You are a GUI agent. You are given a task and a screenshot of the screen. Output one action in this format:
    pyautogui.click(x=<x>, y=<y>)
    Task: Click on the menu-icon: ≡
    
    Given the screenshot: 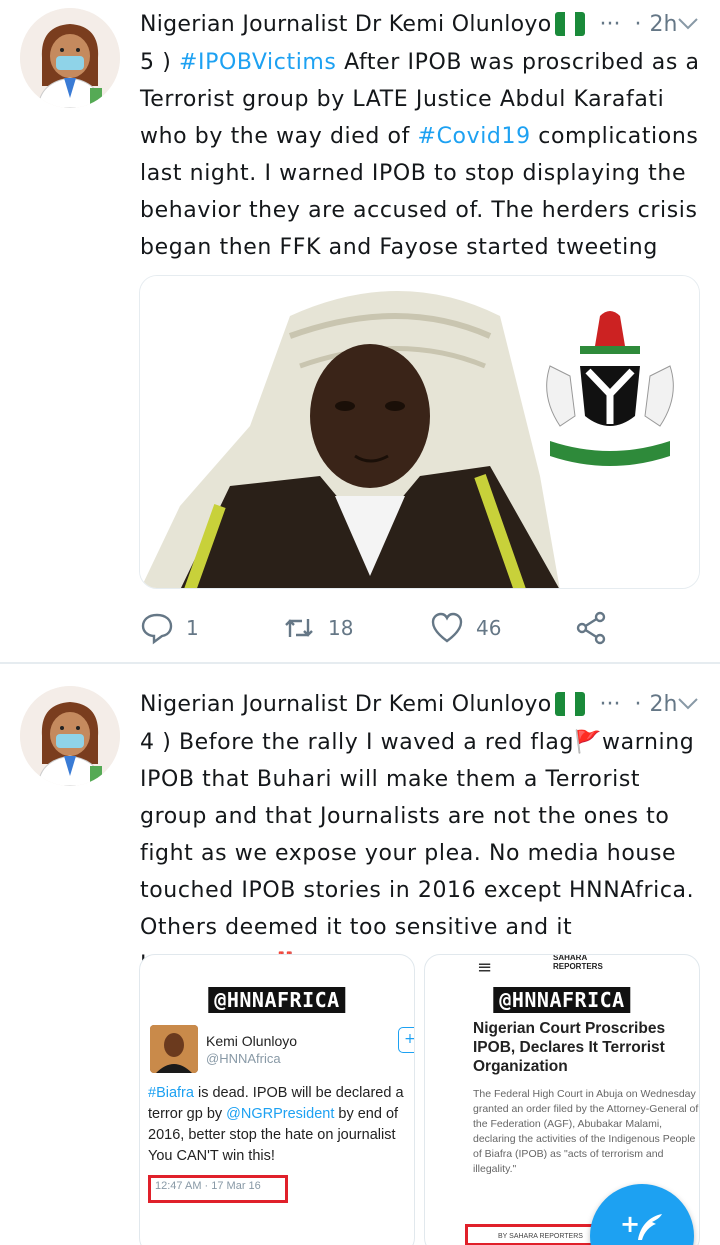 What is the action you would take?
    pyautogui.click(x=485, y=967)
    